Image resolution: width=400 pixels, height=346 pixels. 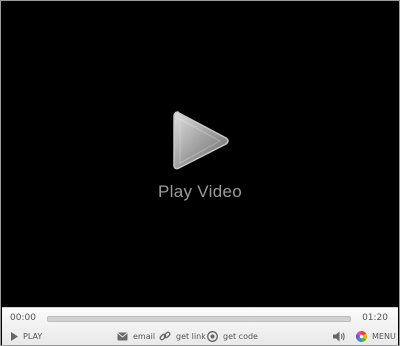 I want to click on big-play-button, so click(x=201, y=141).